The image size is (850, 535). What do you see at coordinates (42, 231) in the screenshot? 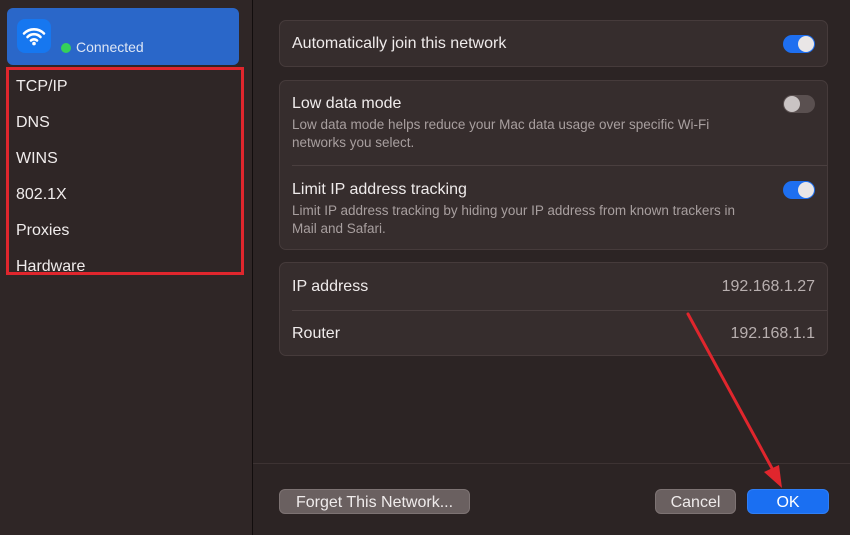
I see `sidebar-item-proxies: Proxies` at bounding box center [42, 231].